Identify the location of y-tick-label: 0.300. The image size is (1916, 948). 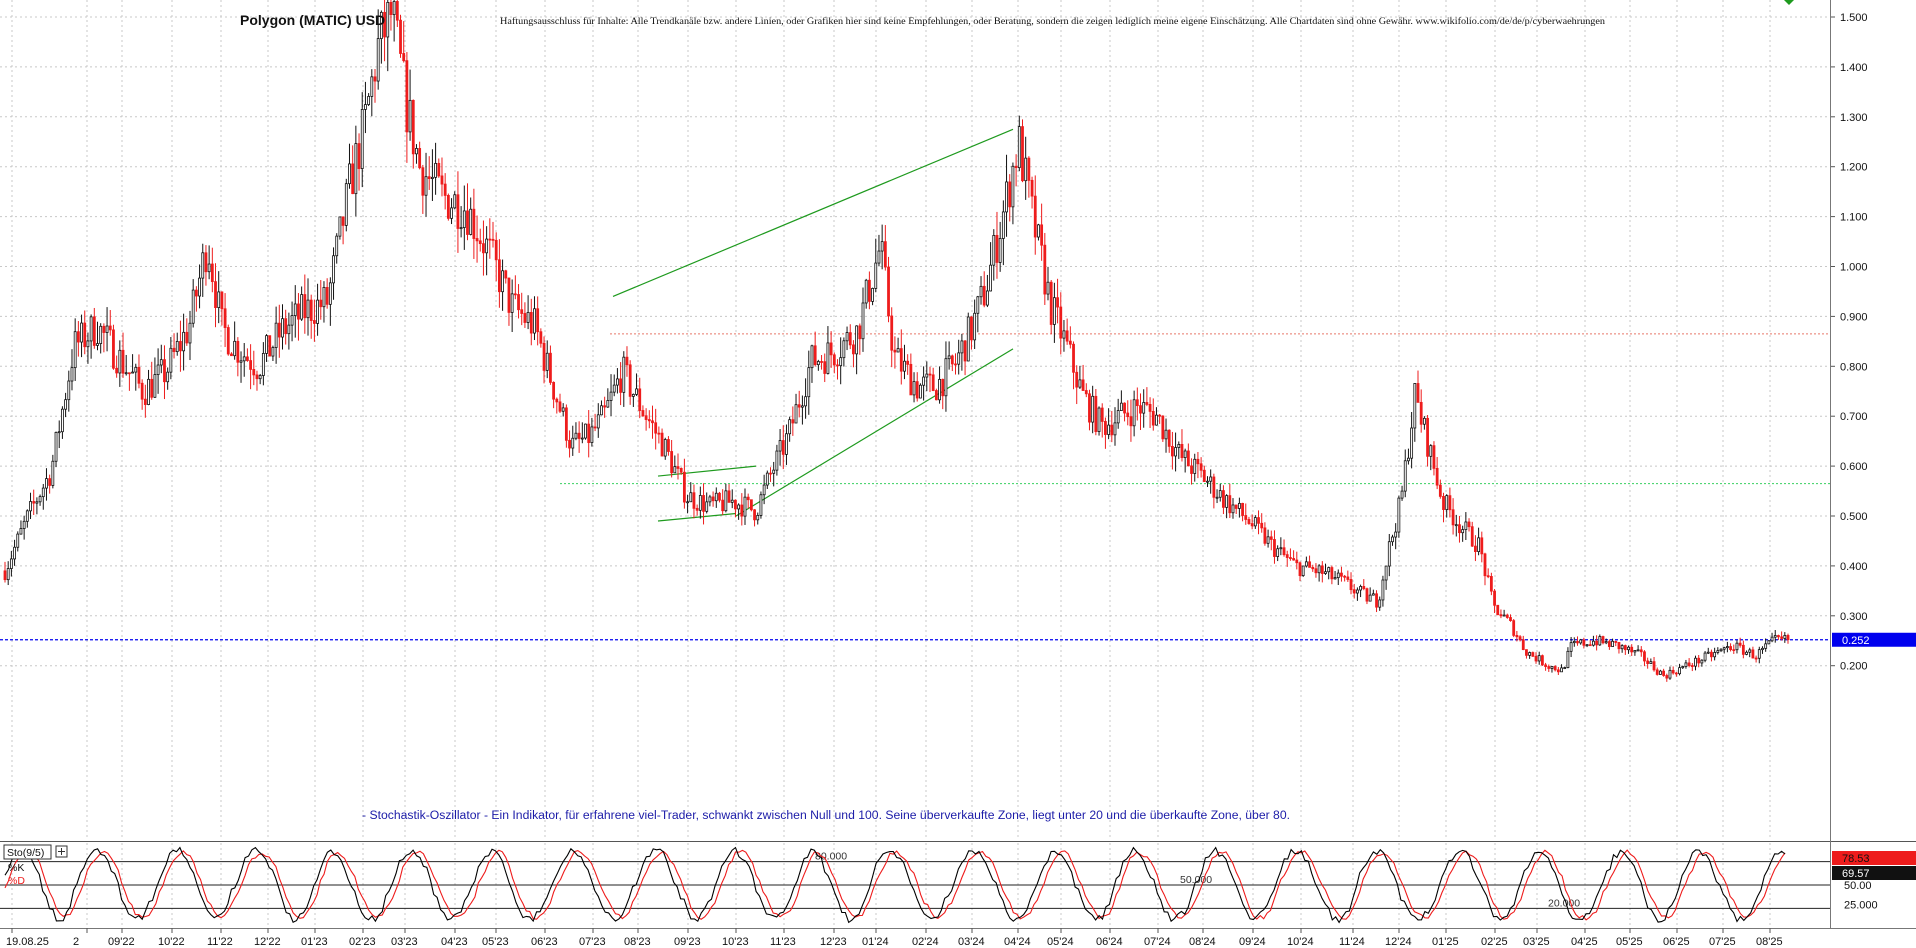
(1854, 617).